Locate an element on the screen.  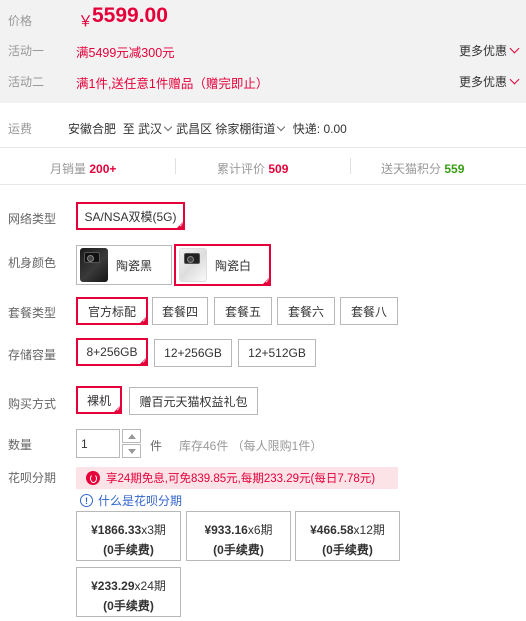
option-purchase-gift: 赠百元天猫权益礼包 is located at coordinates (193, 401).